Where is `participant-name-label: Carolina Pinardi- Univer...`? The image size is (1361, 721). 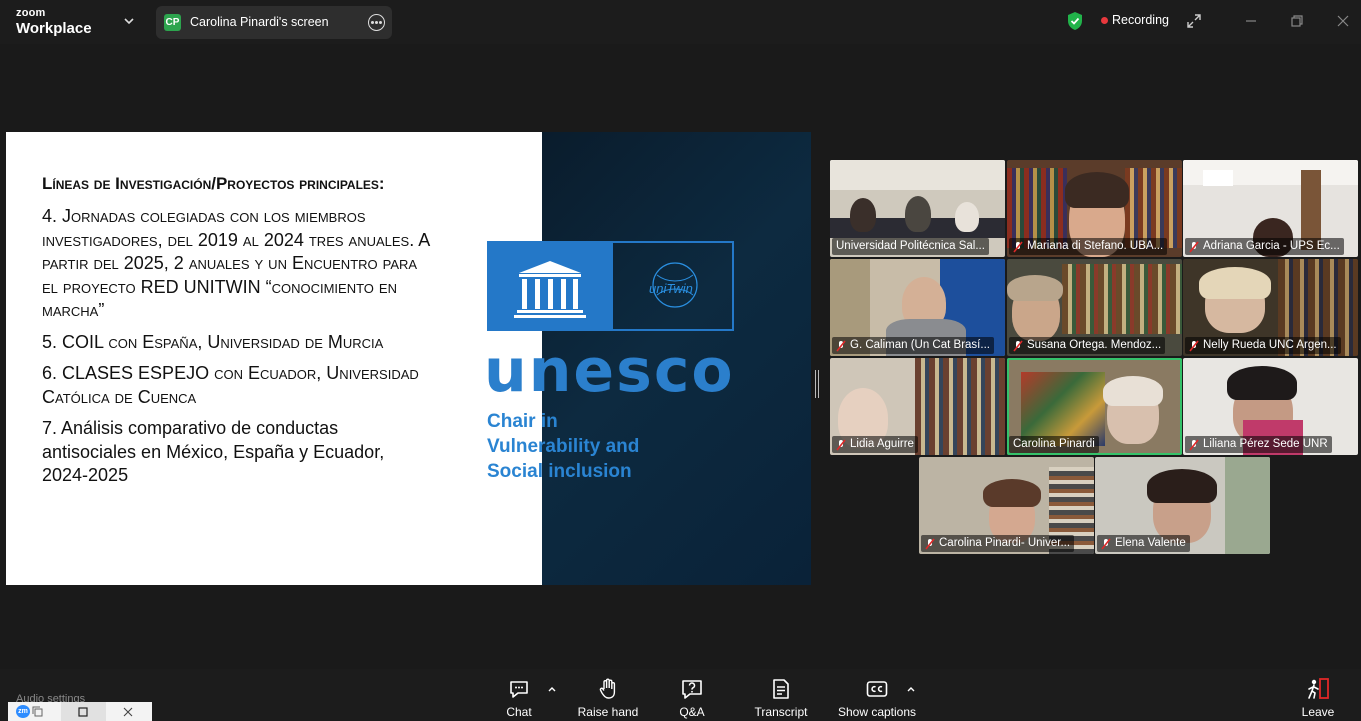
participant-name-label: Carolina Pinardi- Univer... is located at coordinates (998, 543).